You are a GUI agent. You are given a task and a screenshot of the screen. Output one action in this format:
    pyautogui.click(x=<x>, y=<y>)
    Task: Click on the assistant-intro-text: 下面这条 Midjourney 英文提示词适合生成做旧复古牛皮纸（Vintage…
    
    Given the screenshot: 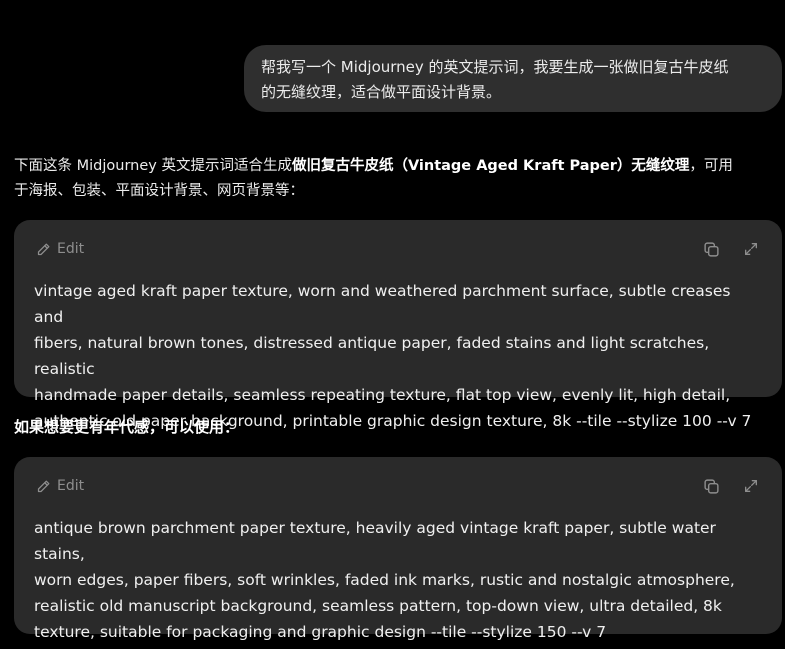 What is the action you would take?
    pyautogui.click(x=399, y=179)
    